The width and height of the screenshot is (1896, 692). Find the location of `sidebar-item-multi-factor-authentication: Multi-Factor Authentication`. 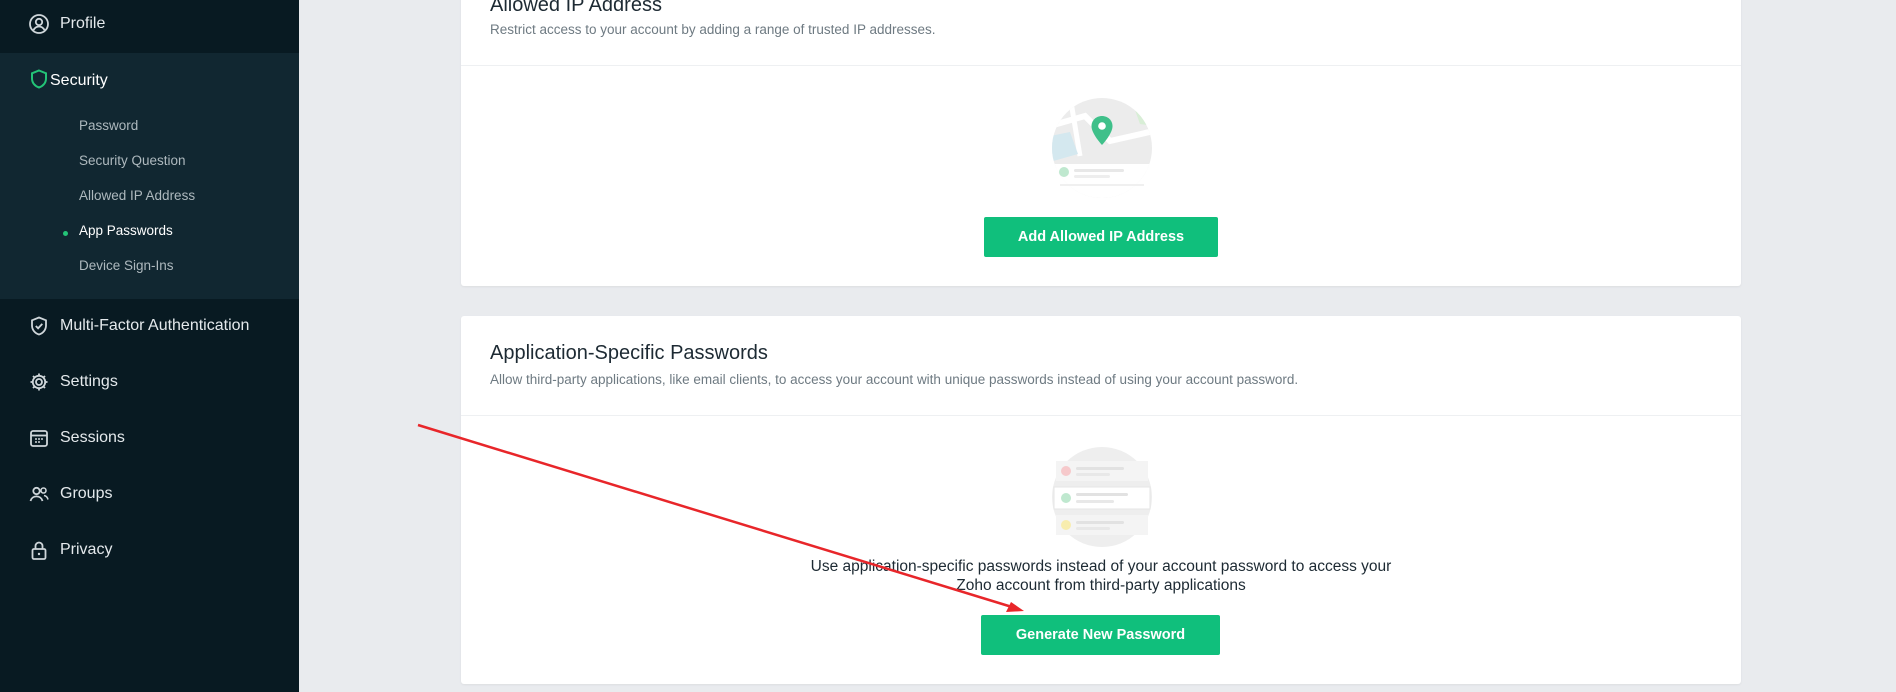

sidebar-item-multi-factor-authentication: Multi-Factor Authentication is located at coordinates (149, 326).